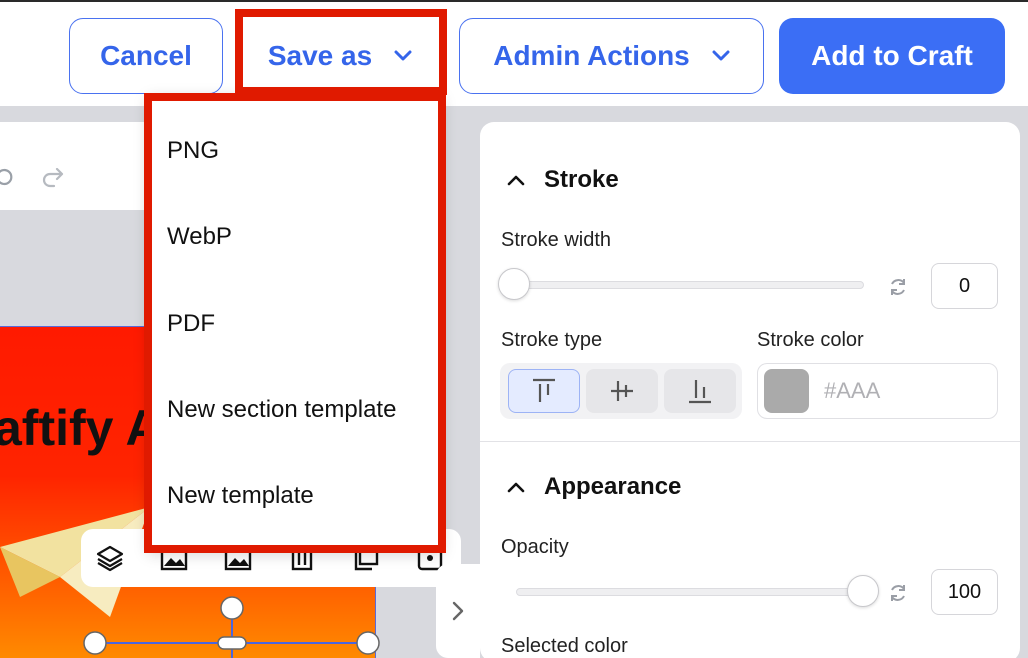 The image size is (1028, 658). What do you see at coordinates (964, 592) in the screenshot?
I see `opacity-input: 100` at bounding box center [964, 592].